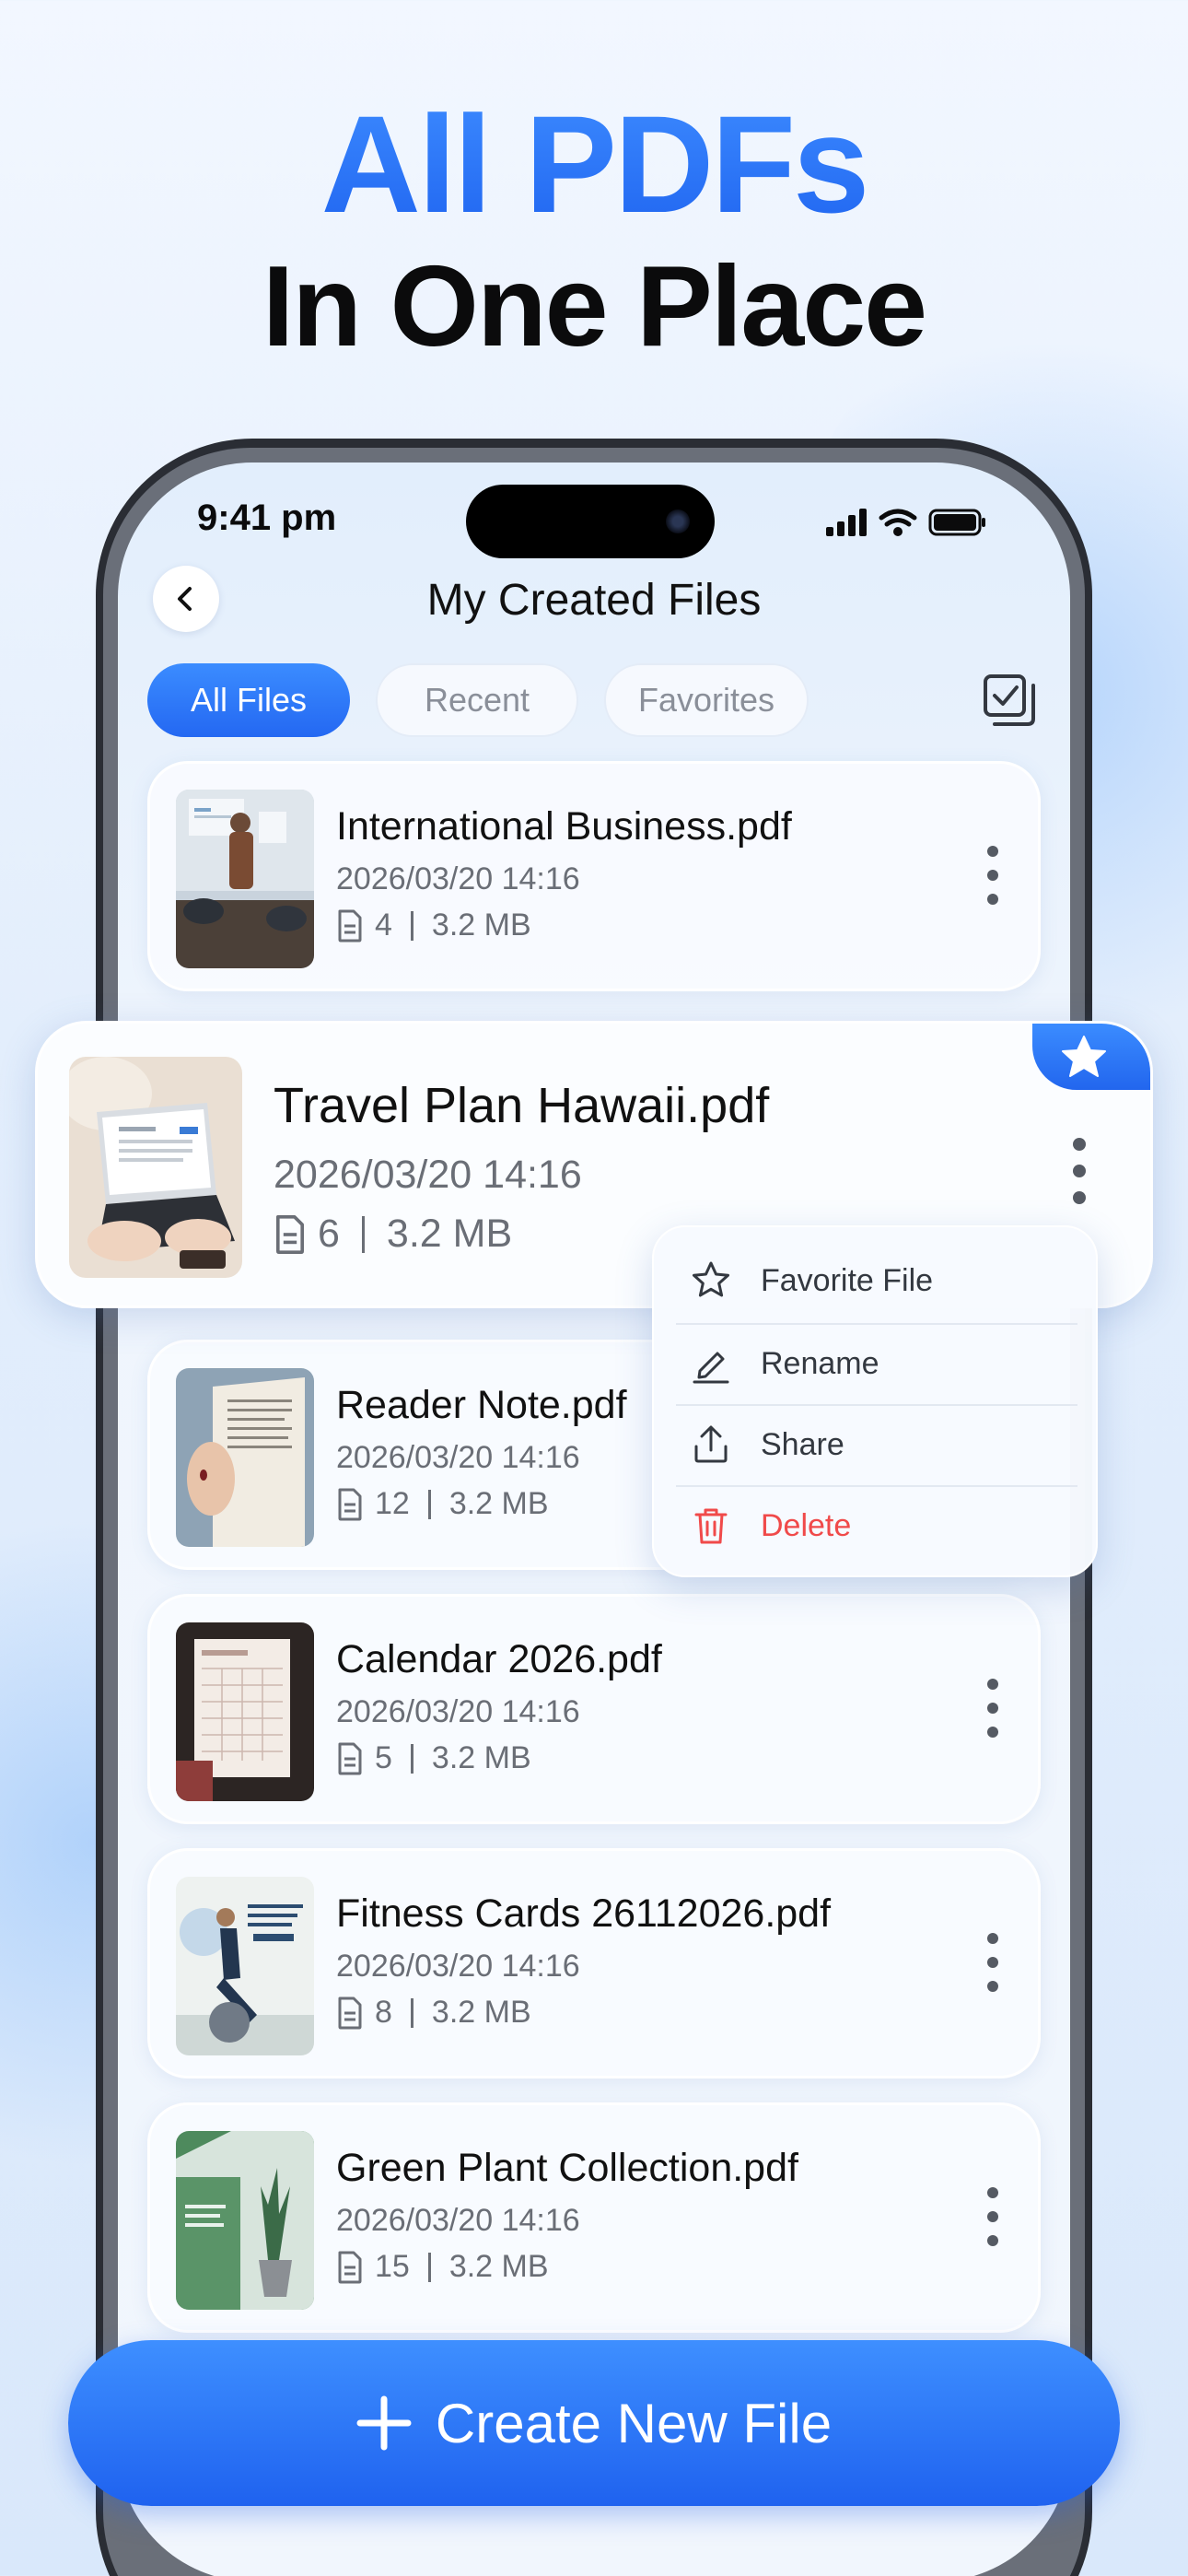 The height and width of the screenshot is (2576, 1188). Describe the element at coordinates (1084, 1056) in the screenshot. I see `star-icon` at that location.